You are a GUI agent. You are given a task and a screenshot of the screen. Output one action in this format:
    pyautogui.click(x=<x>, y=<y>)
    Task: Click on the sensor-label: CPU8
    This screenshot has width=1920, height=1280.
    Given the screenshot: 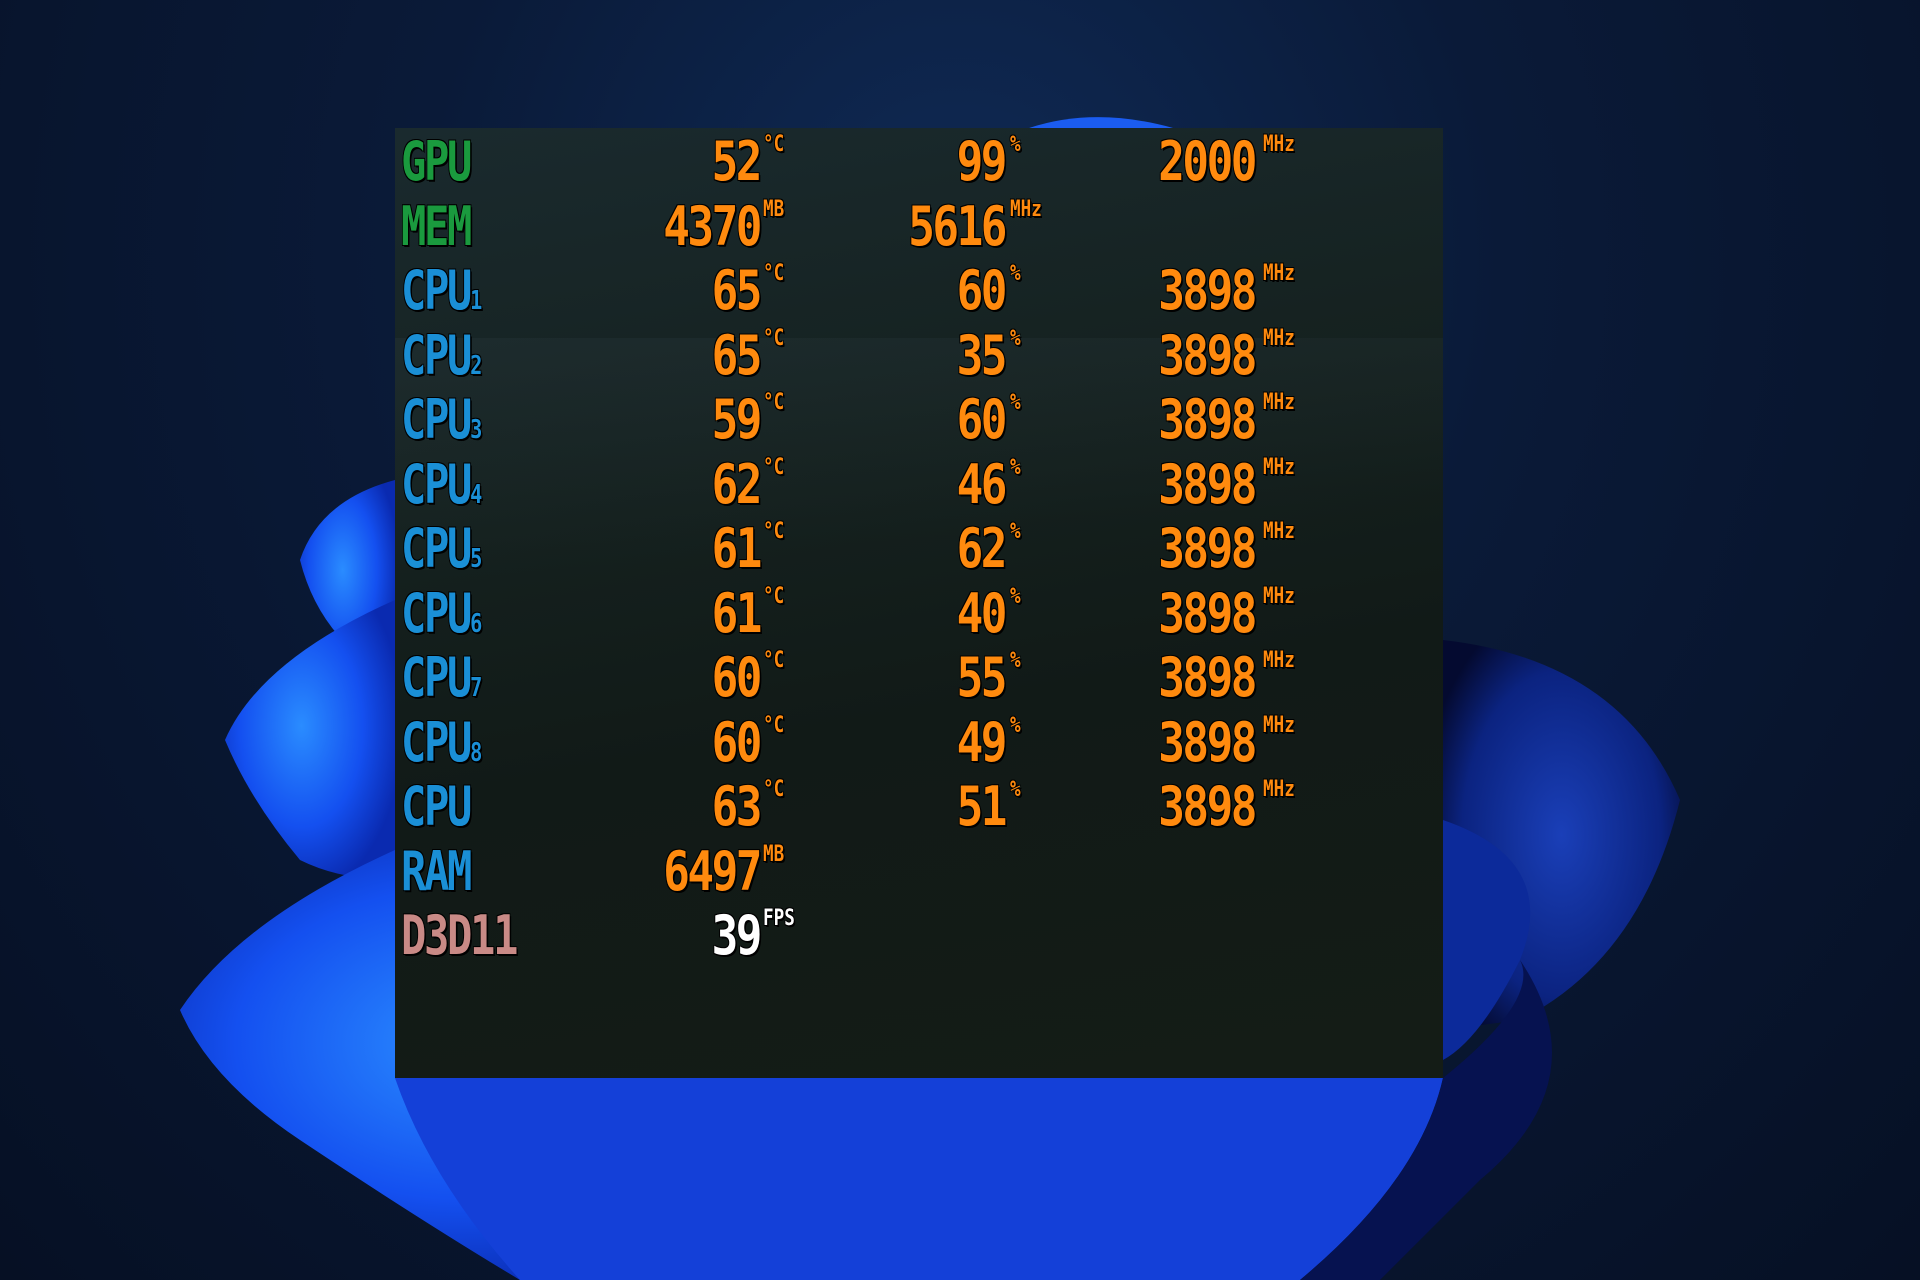 What is the action you would take?
    pyautogui.click(x=442, y=742)
    